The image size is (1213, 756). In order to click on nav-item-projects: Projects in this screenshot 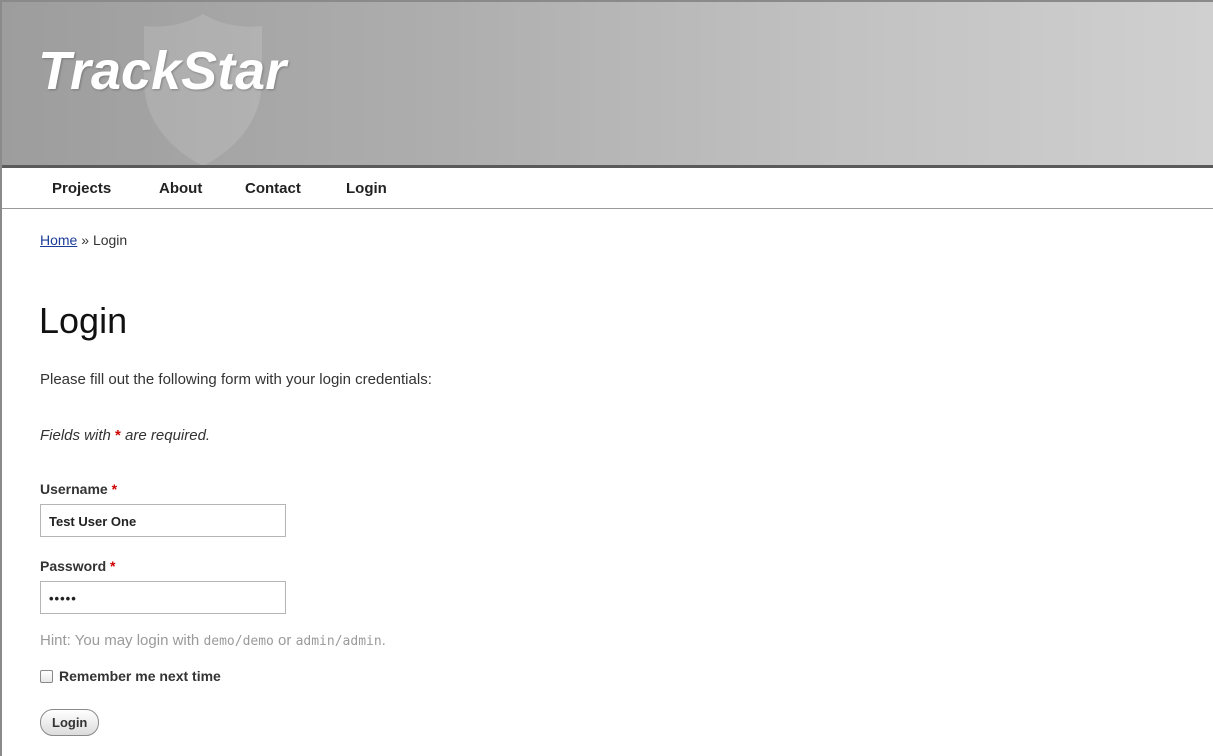, I will do `click(81, 188)`.